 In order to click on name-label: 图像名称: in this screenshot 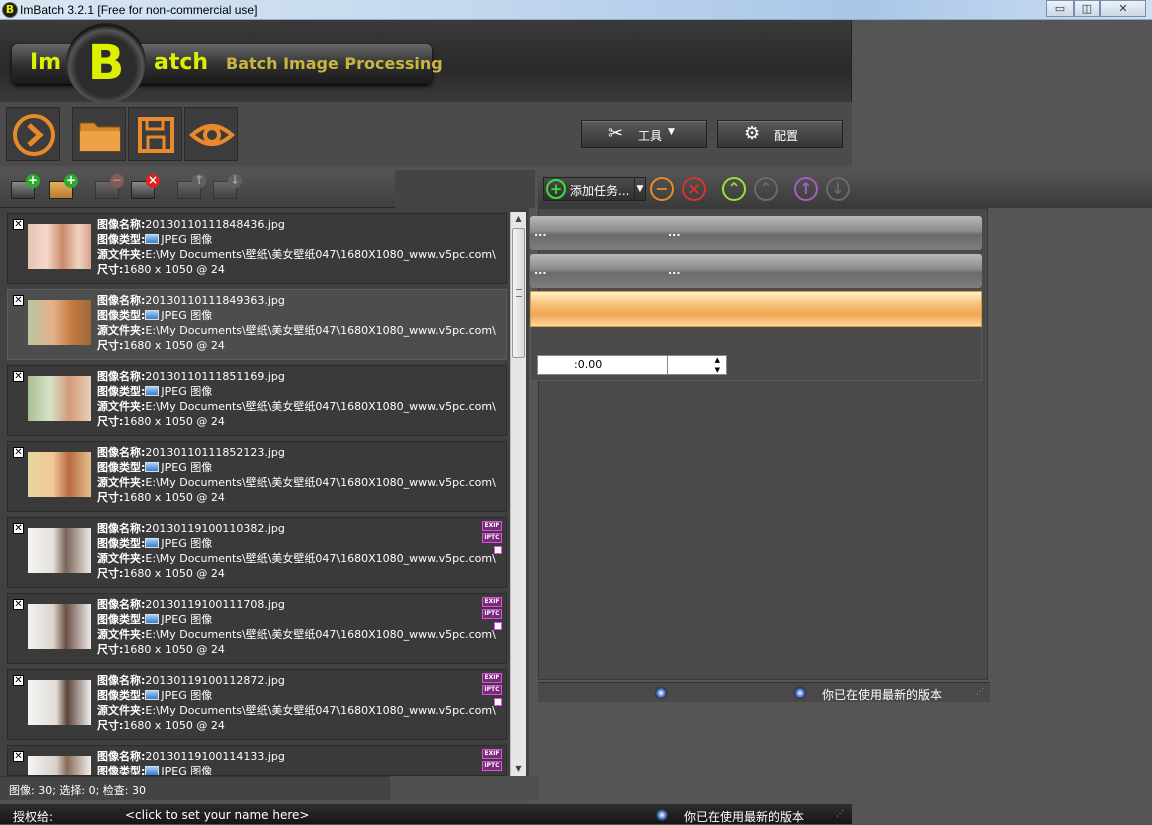, I will do `click(121, 756)`.